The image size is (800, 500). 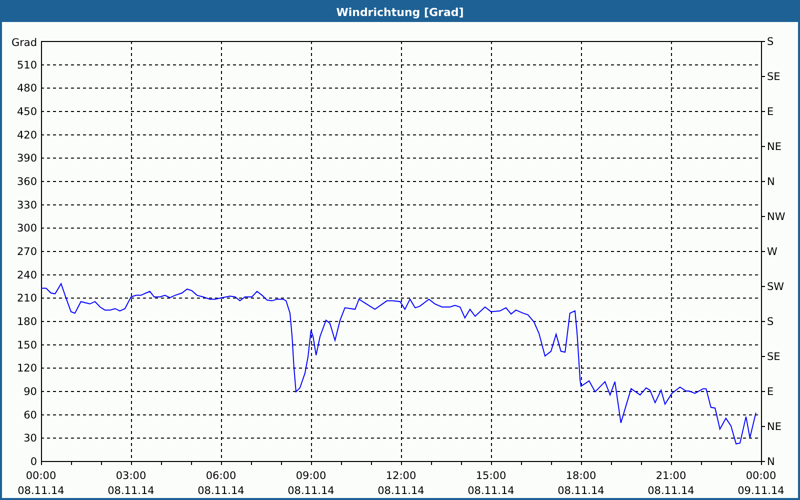 I want to click on axis-label: 150, so click(x=26, y=345).